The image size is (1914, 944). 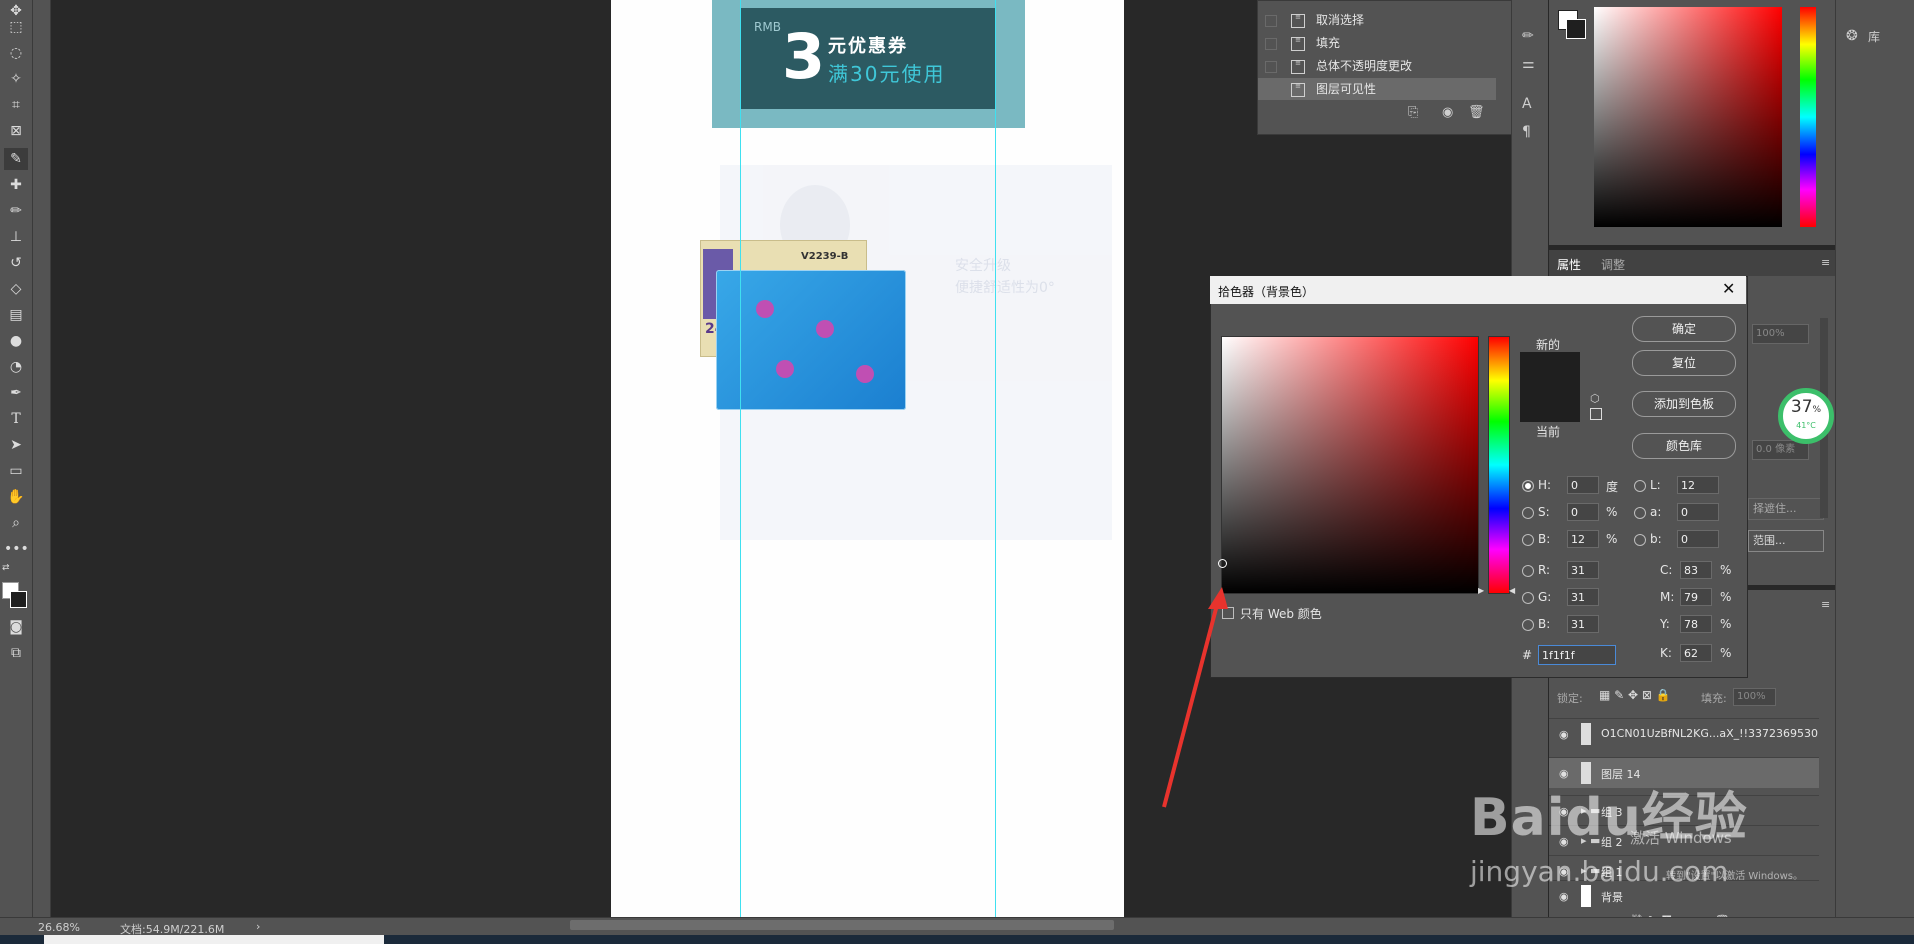 I want to click on character-panel-icon: A, so click(x=1527, y=104).